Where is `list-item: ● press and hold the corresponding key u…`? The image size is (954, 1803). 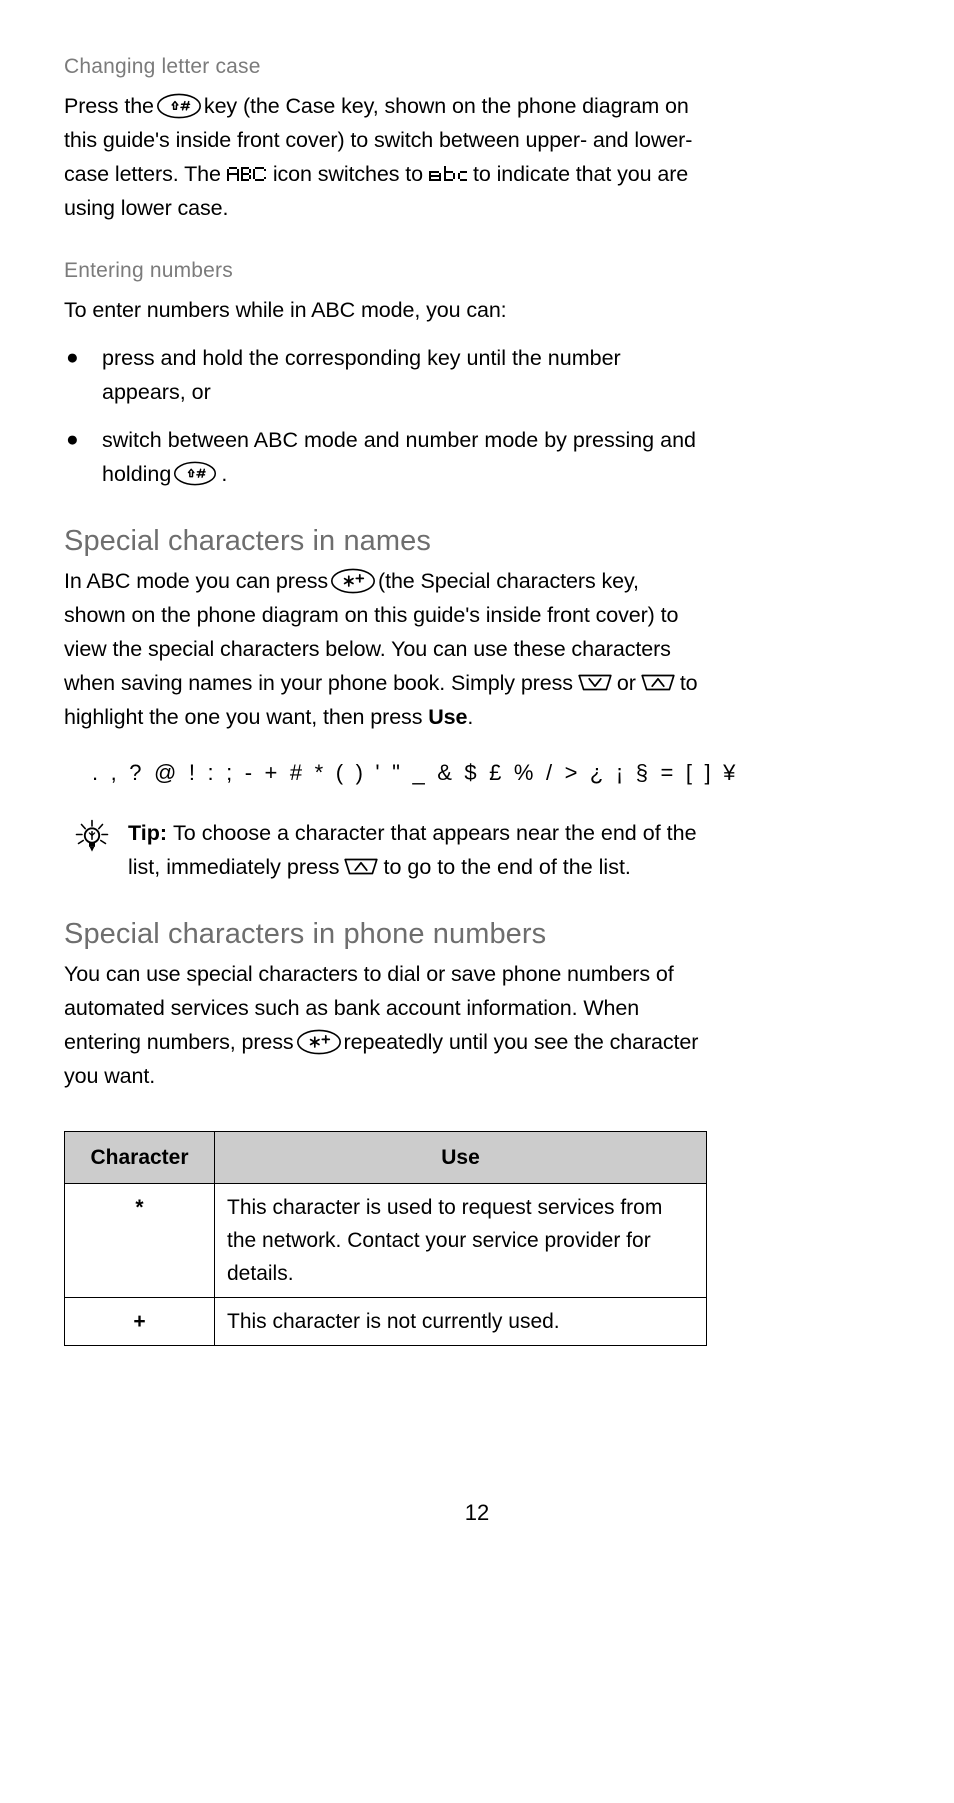
list-item: ● press and hold the corresponding key u… is located at coordinates (385, 375).